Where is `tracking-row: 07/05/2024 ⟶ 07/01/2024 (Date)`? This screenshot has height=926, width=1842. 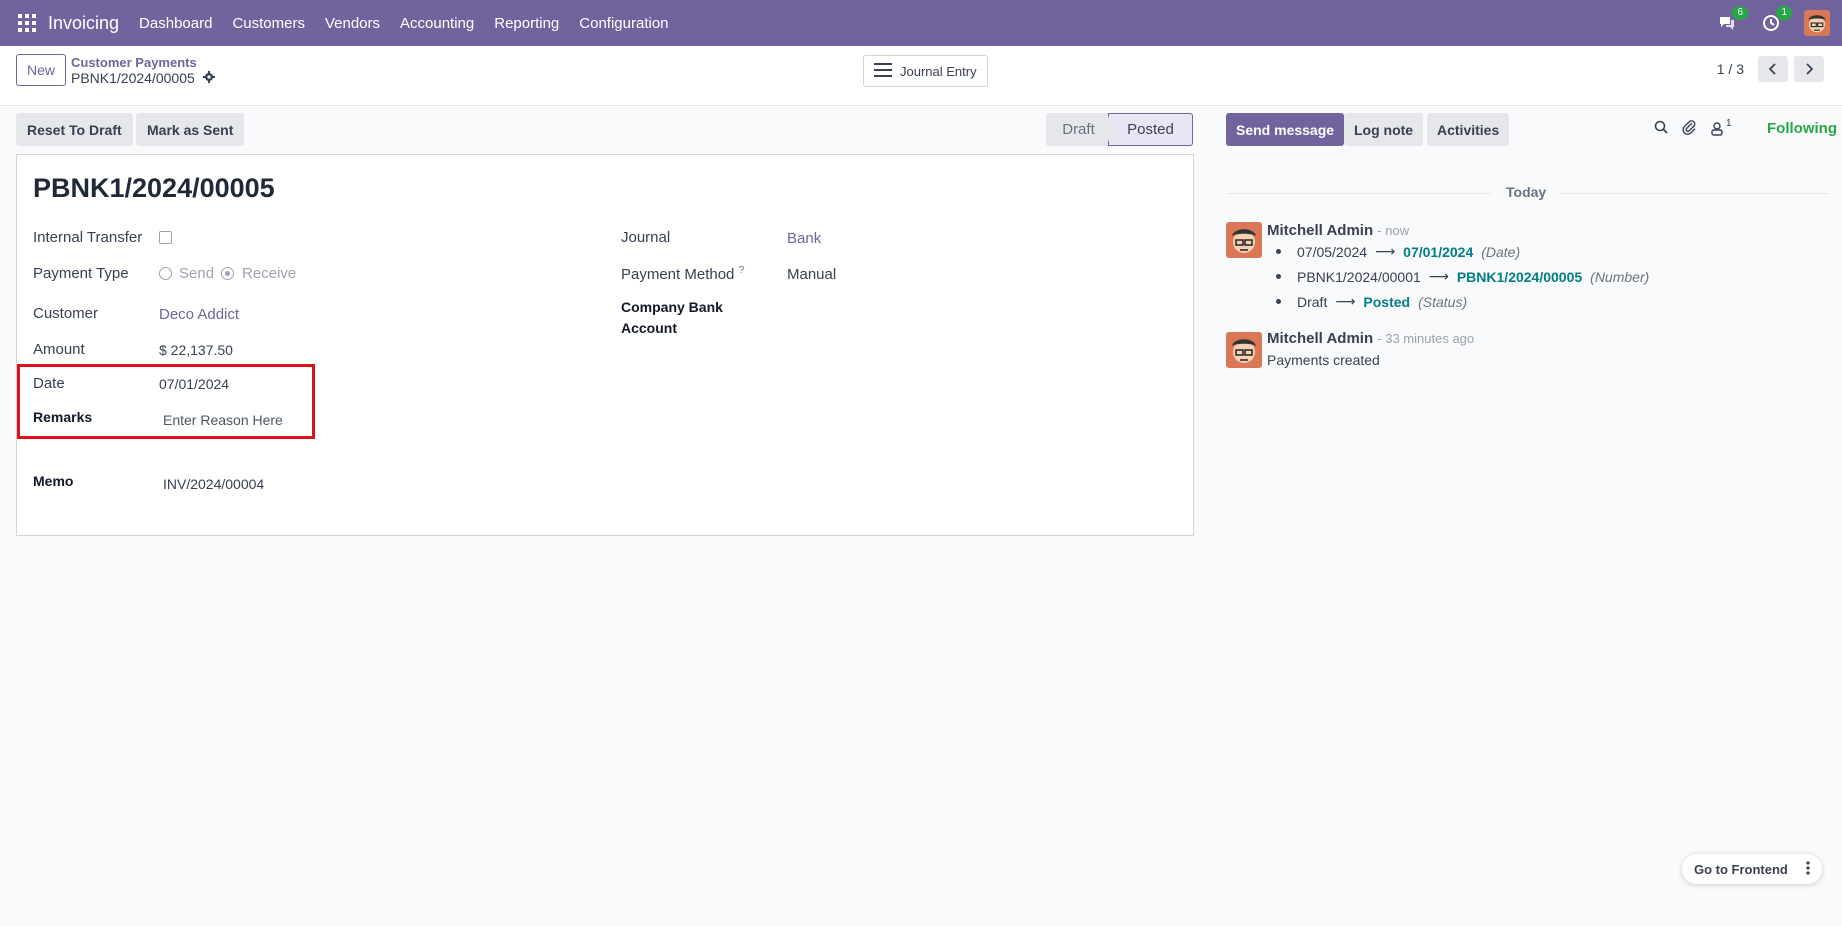 tracking-row: 07/05/2024 ⟶ 07/01/2024 (Date) is located at coordinates (1398, 251).